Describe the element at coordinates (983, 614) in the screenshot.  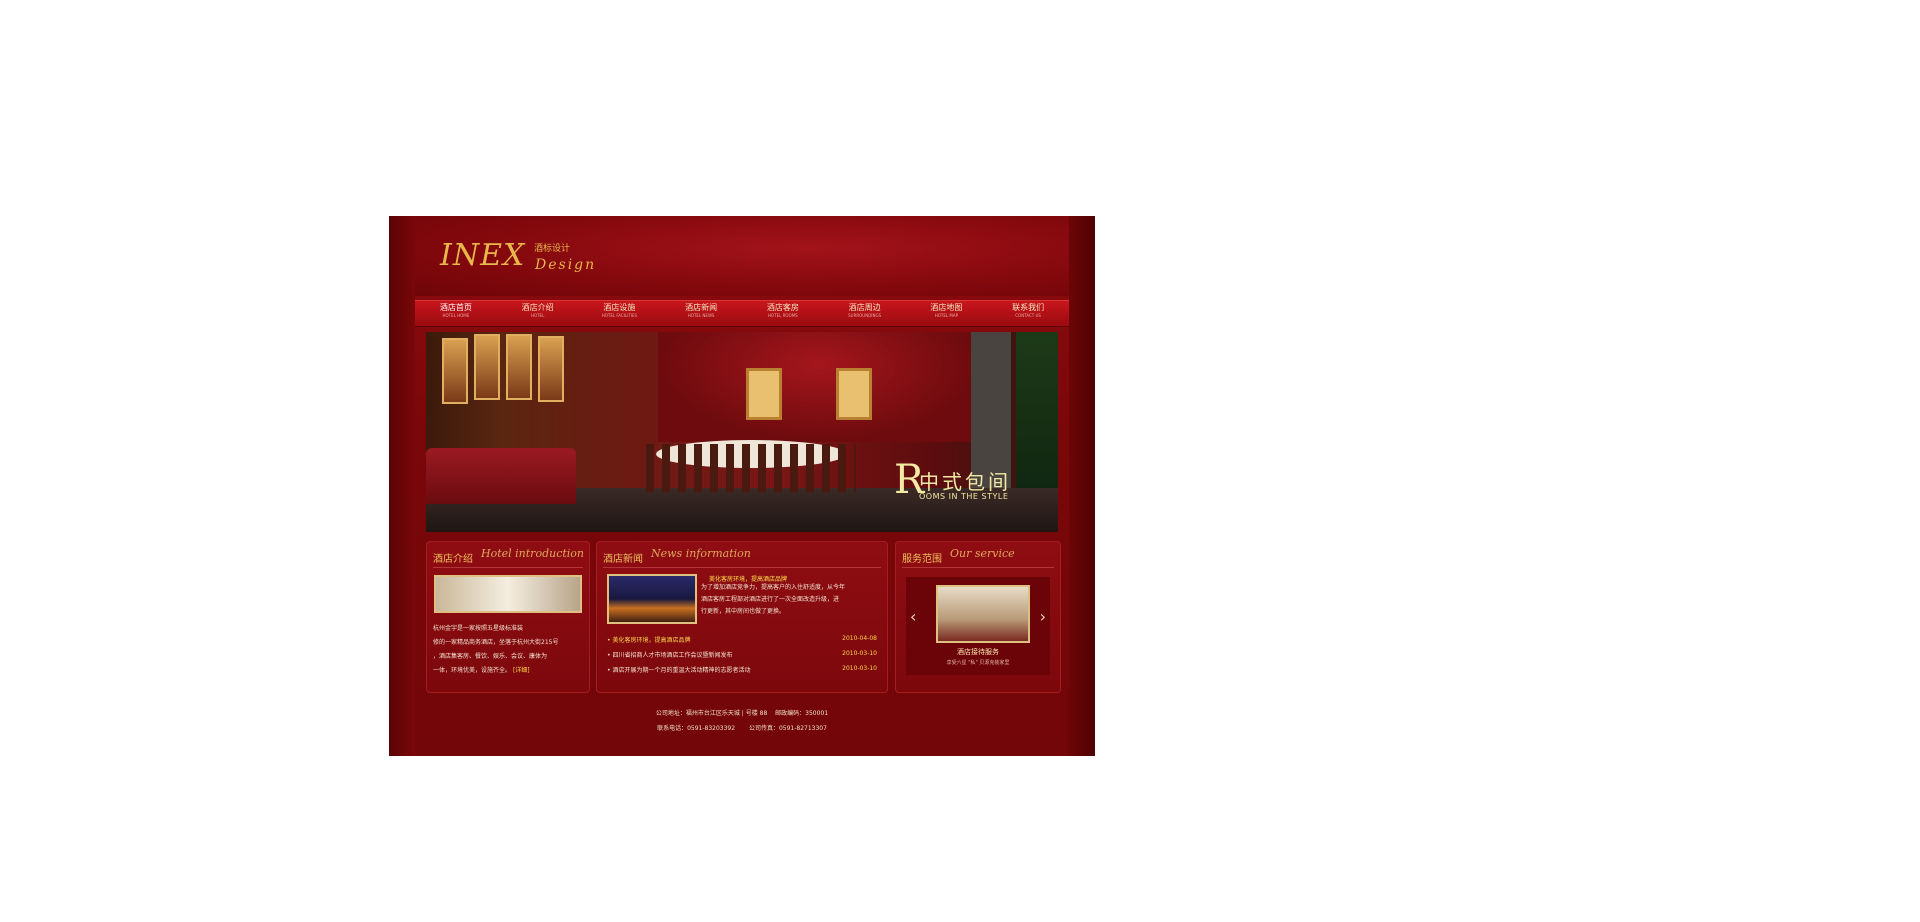
I see `service-thumbnail` at that location.